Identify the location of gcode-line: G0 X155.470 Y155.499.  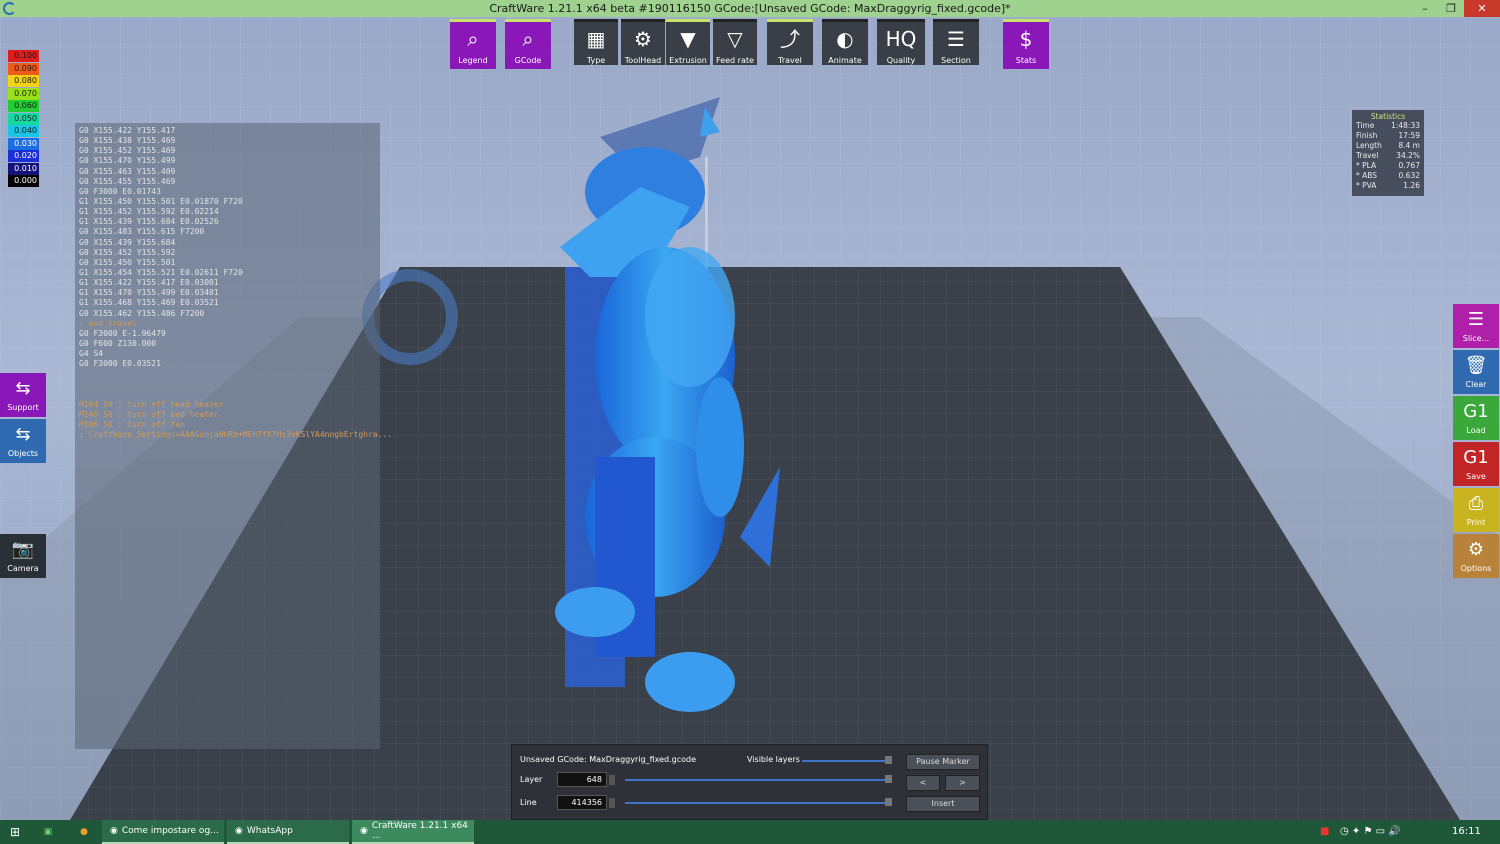
(227, 161).